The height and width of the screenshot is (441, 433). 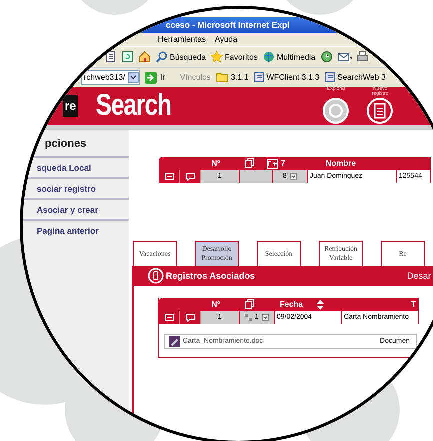 I want to click on arrow-icon, so click(x=151, y=78).